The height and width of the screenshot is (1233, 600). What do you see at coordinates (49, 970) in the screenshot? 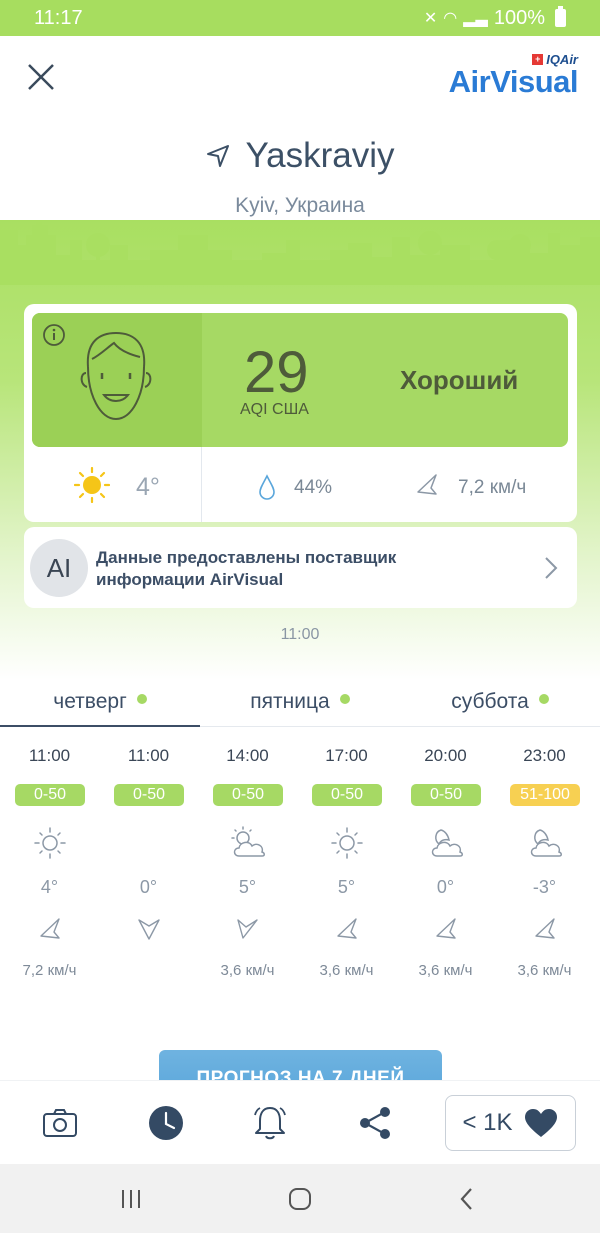
I see `hour-wind-speed: 7,2 км/ч` at bounding box center [49, 970].